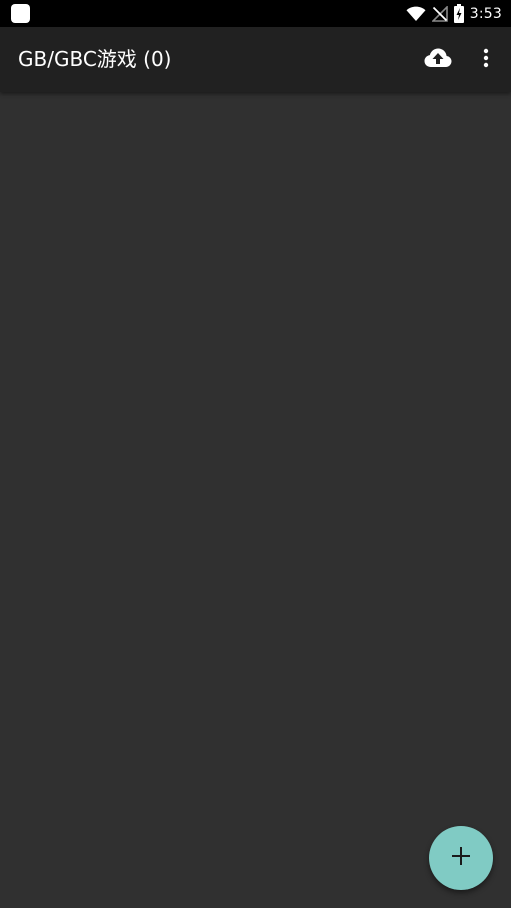 The height and width of the screenshot is (908, 511). Describe the element at coordinates (255, 13) in the screenshot. I see `status-bar: 3:53` at that location.